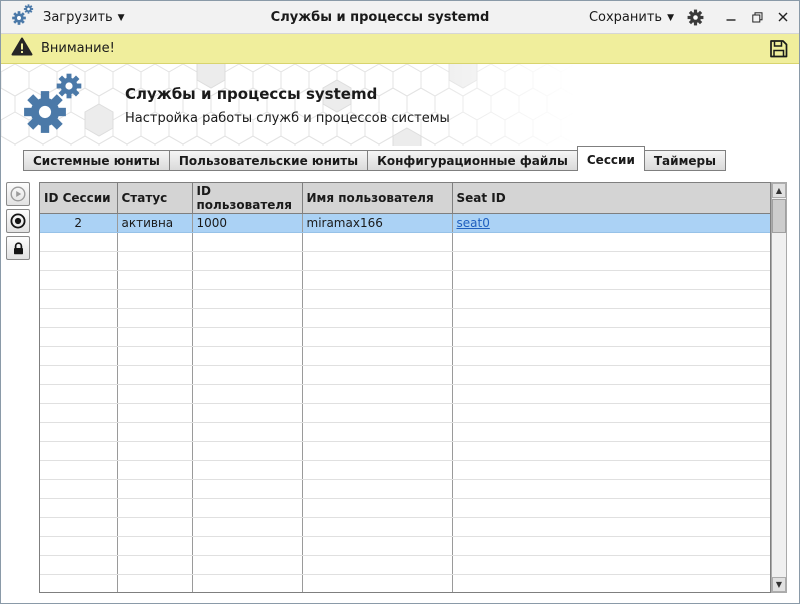  I want to click on lock-session-button, so click(18, 248).